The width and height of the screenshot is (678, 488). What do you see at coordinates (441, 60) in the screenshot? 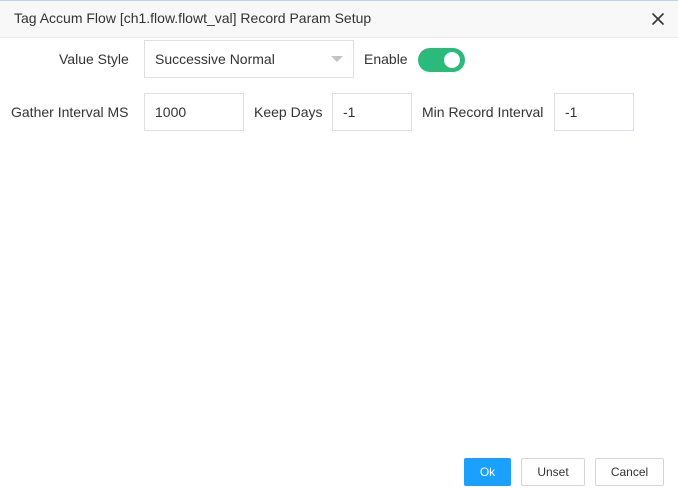
I see `enable-toggle` at bounding box center [441, 60].